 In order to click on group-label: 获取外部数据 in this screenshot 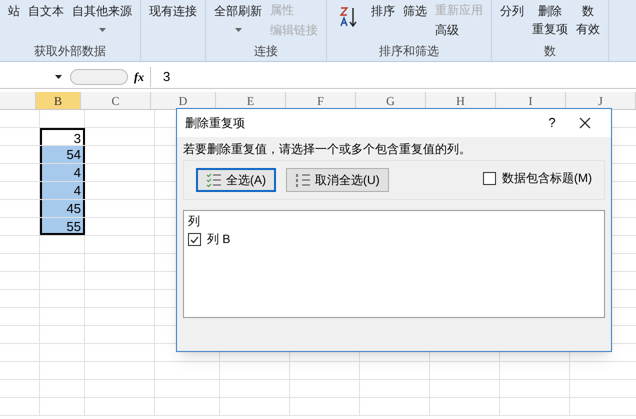, I will do `click(70, 51)`.